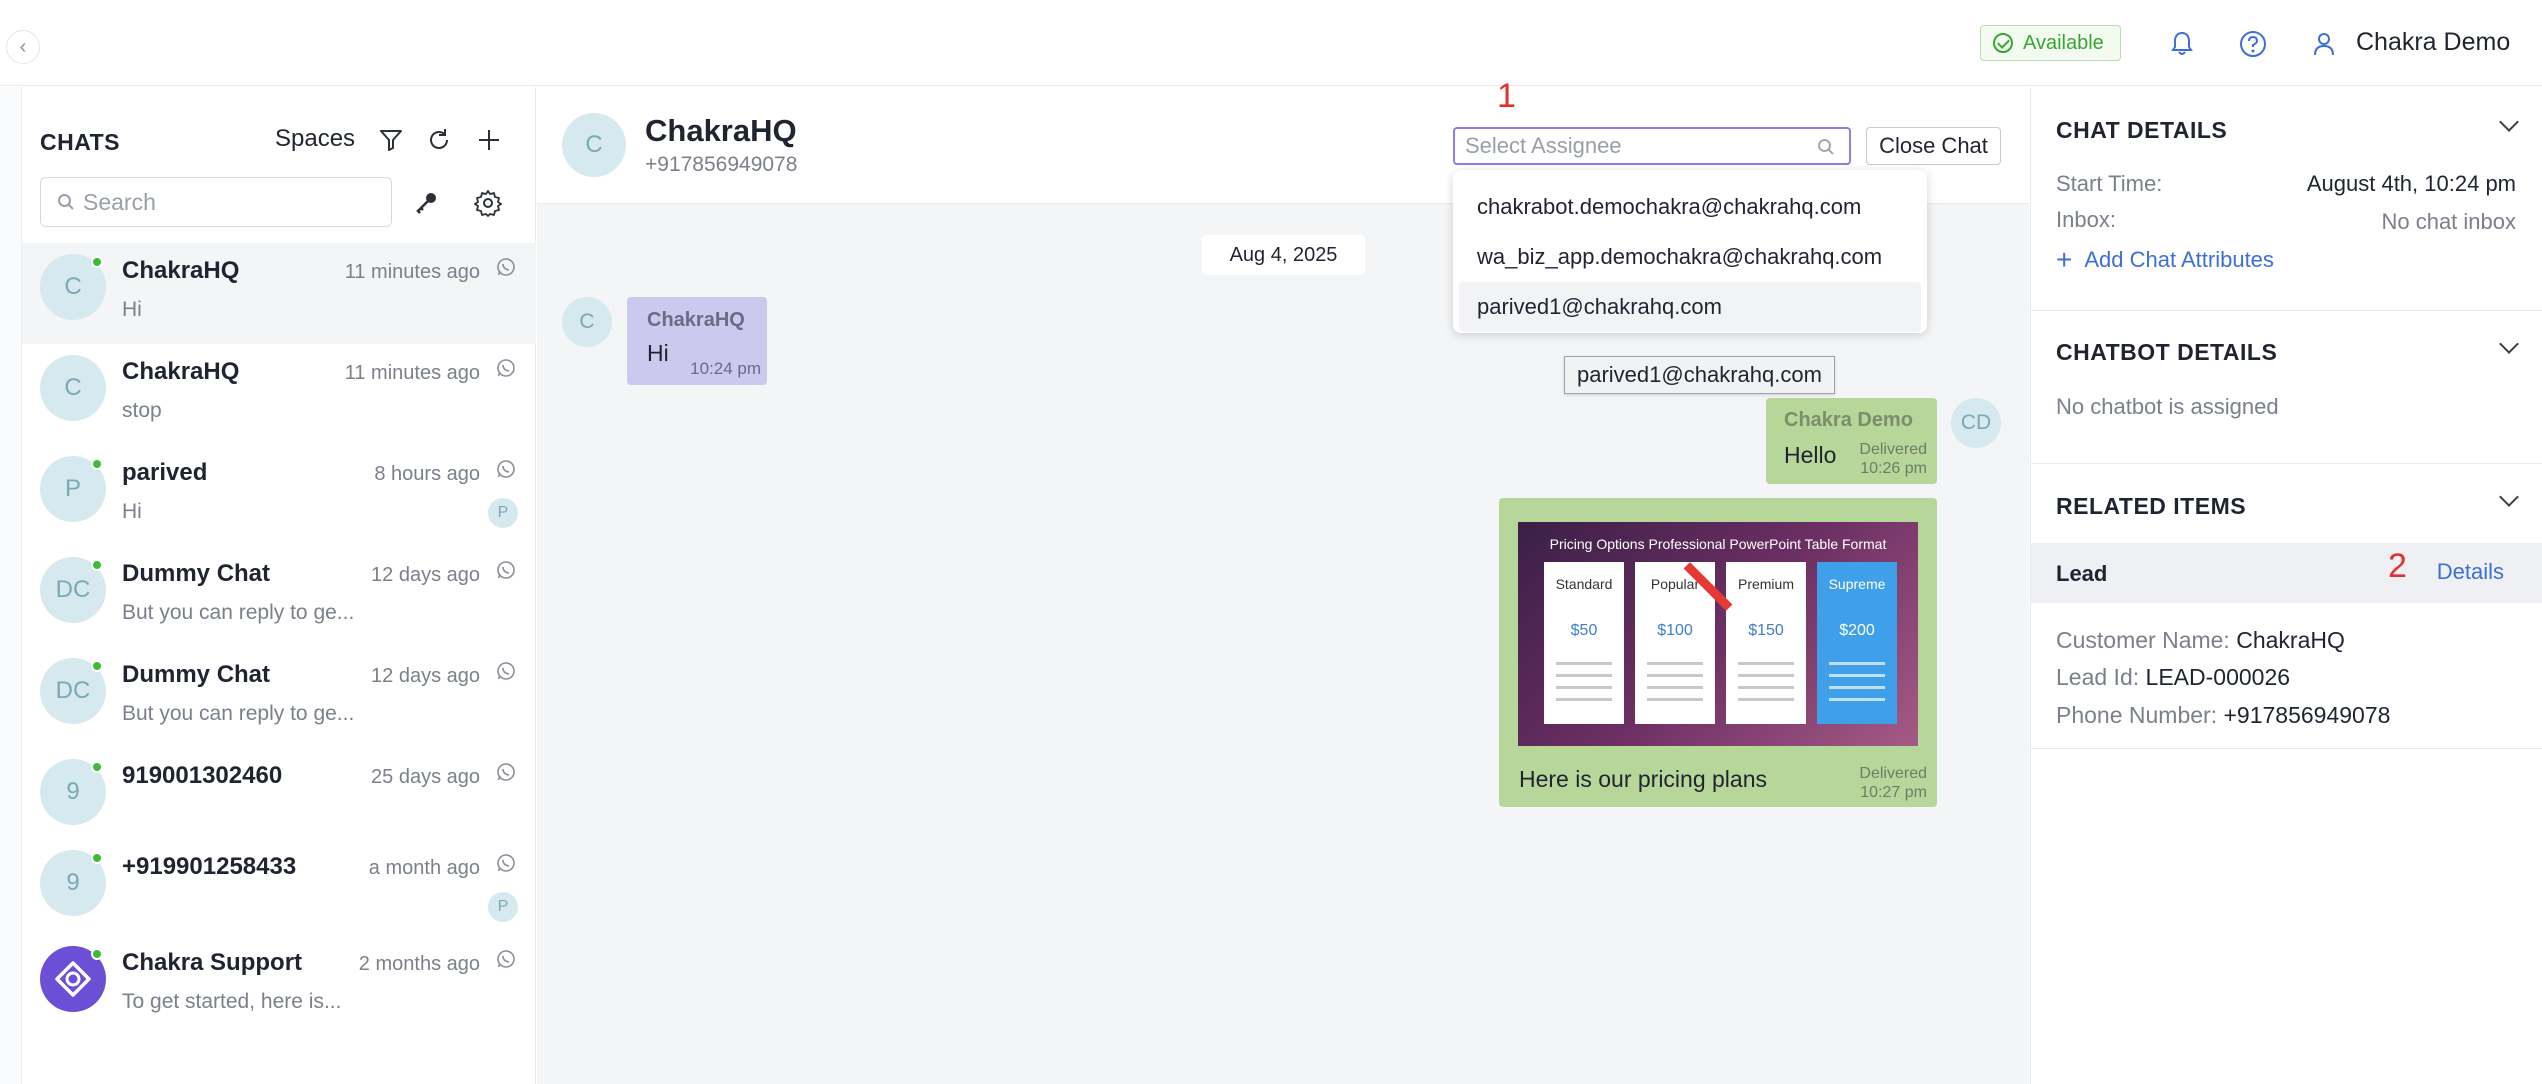 This screenshot has width=2542, height=1084. What do you see at coordinates (424, 868) in the screenshot?
I see `chat-time: a month ago` at bounding box center [424, 868].